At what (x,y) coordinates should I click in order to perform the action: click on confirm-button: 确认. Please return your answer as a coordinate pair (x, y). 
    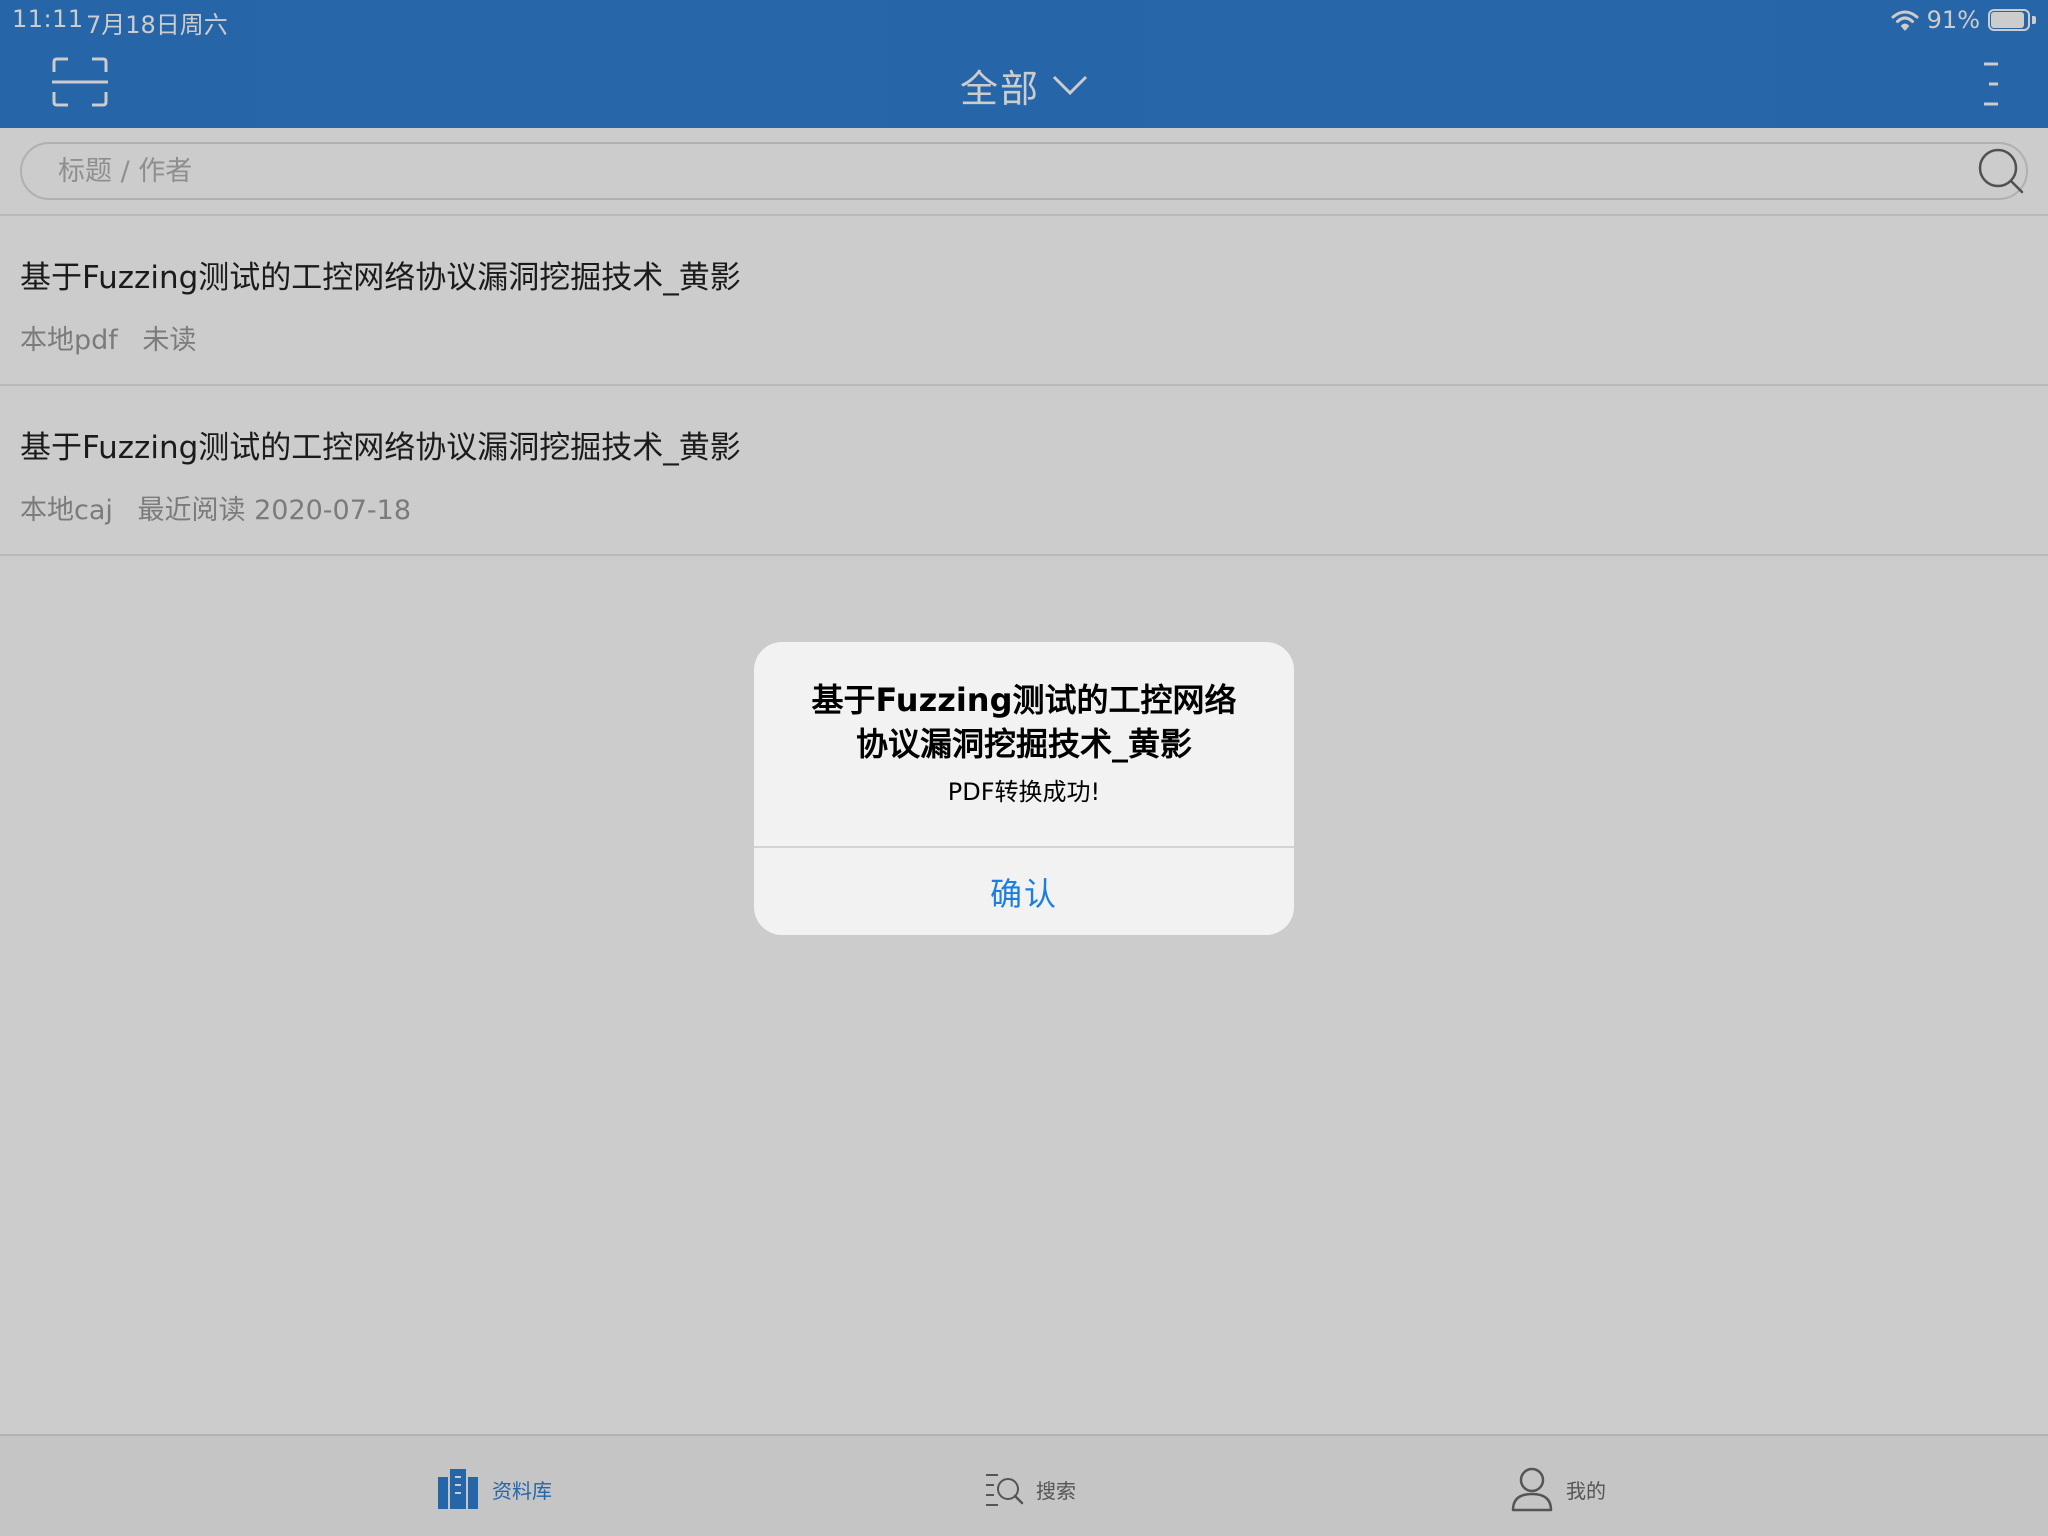
    Looking at the image, I should click on (1024, 891).